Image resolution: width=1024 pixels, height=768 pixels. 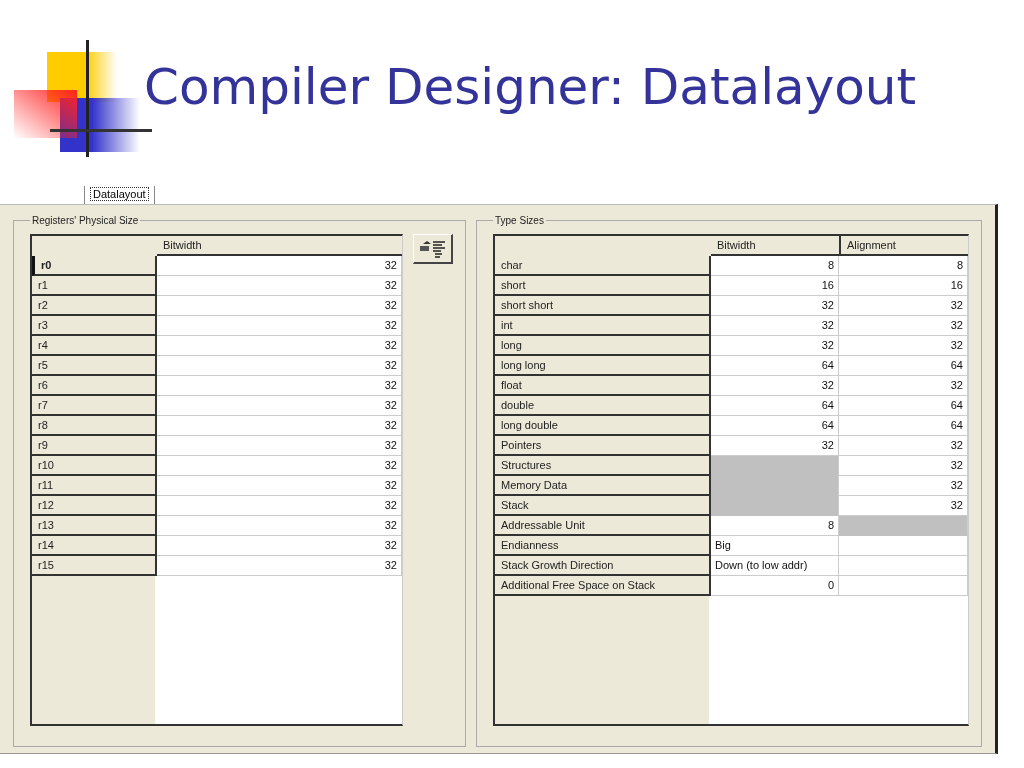 I want to click on row-header: char, so click(x=603, y=266).